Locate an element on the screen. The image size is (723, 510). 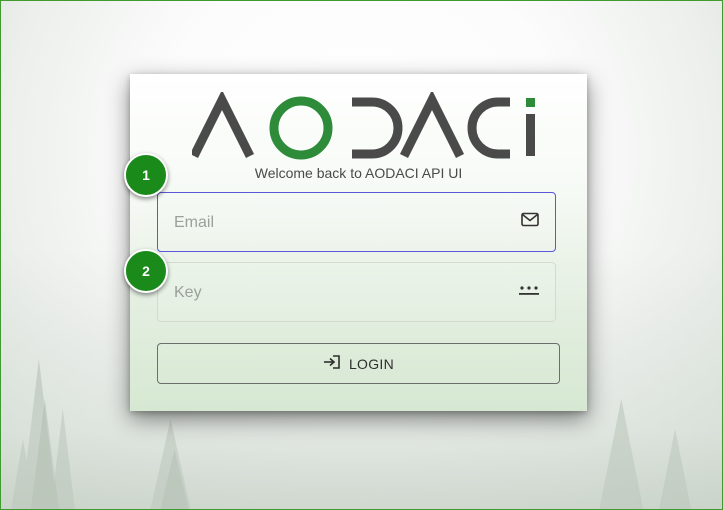
aodaci-logo is located at coordinates (363, 126).